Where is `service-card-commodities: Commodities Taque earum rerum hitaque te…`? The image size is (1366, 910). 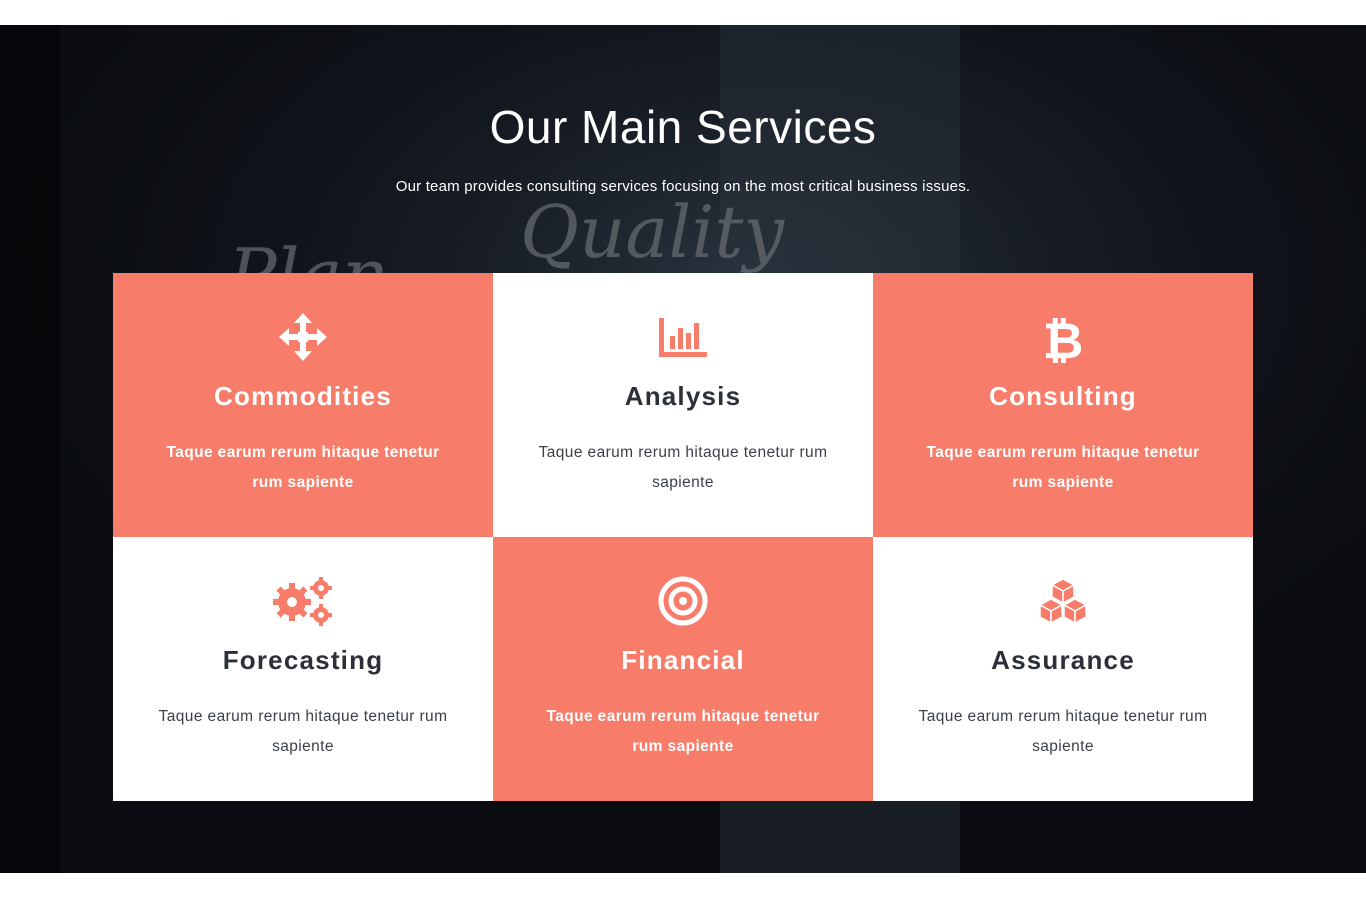
service-card-commodities: Commodities Taque earum rerum hitaque te… is located at coordinates (303, 405).